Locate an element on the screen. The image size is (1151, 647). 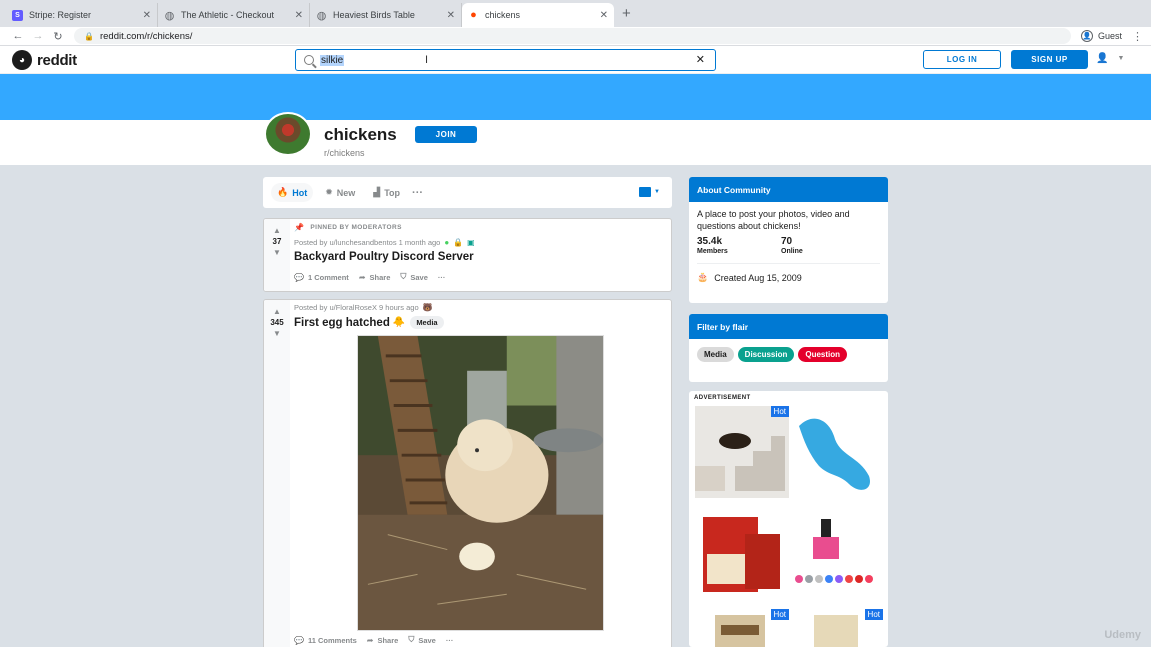
logo-wordmark: reddit is located at coordinates (57, 60).